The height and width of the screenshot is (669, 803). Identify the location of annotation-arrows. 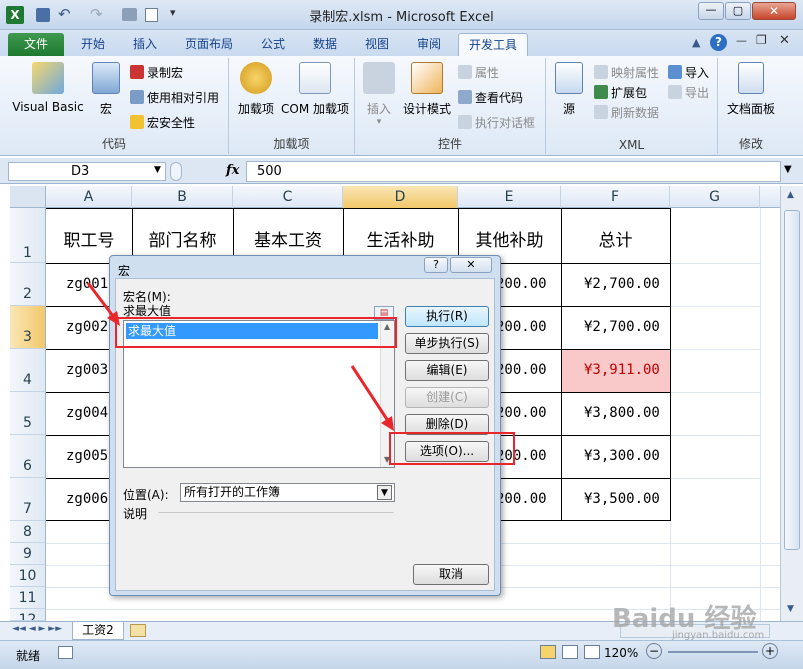
(240, 356).